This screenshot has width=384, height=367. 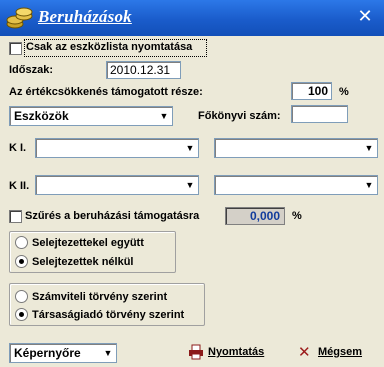 I want to click on k1-select-2: ▼, so click(x=296, y=148).